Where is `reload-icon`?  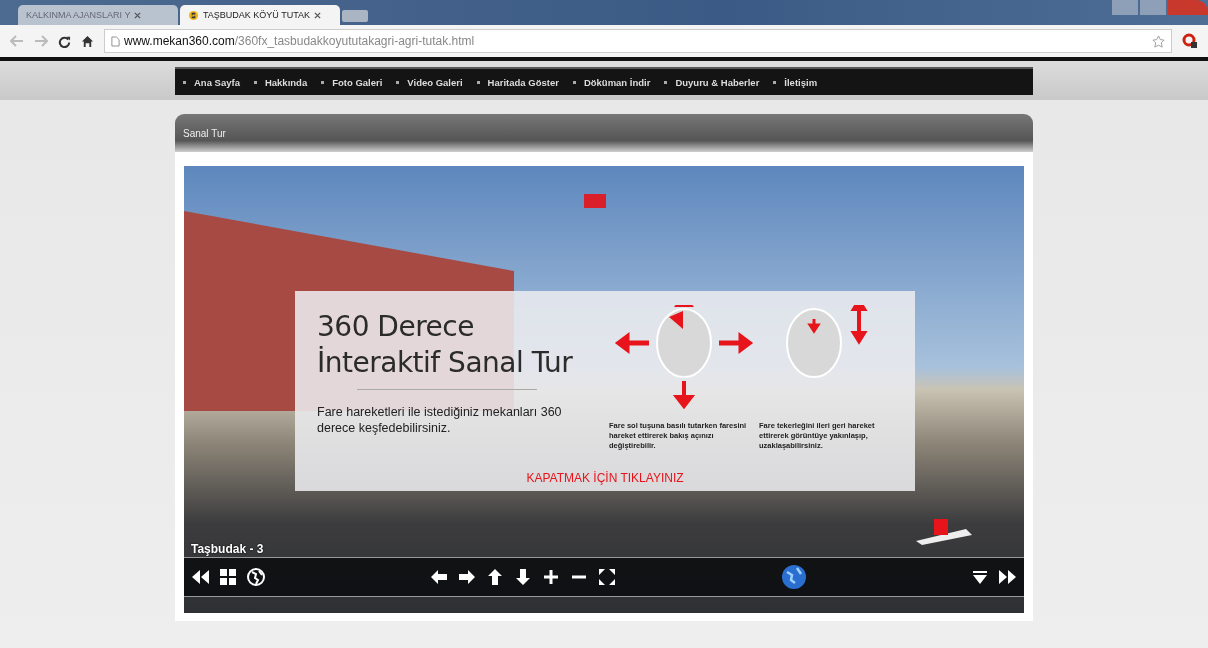 reload-icon is located at coordinates (64, 41).